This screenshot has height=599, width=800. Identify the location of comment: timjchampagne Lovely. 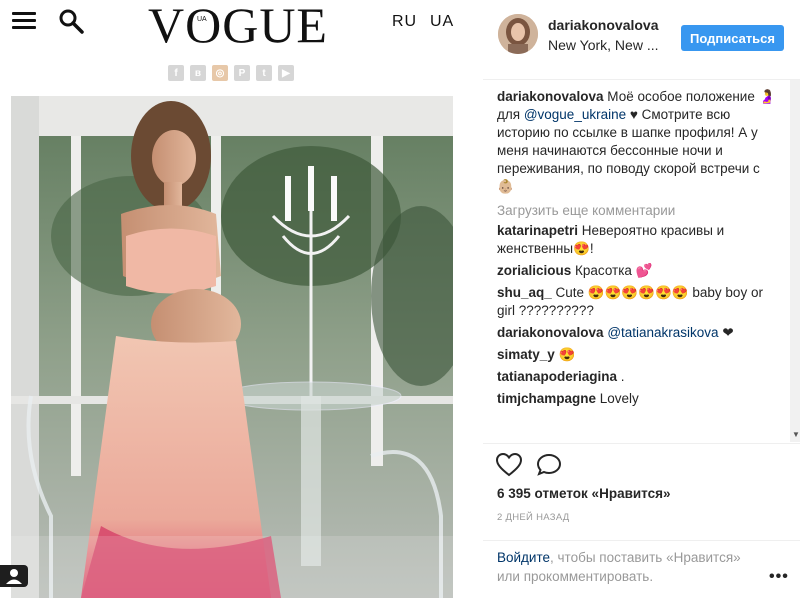
(638, 399).